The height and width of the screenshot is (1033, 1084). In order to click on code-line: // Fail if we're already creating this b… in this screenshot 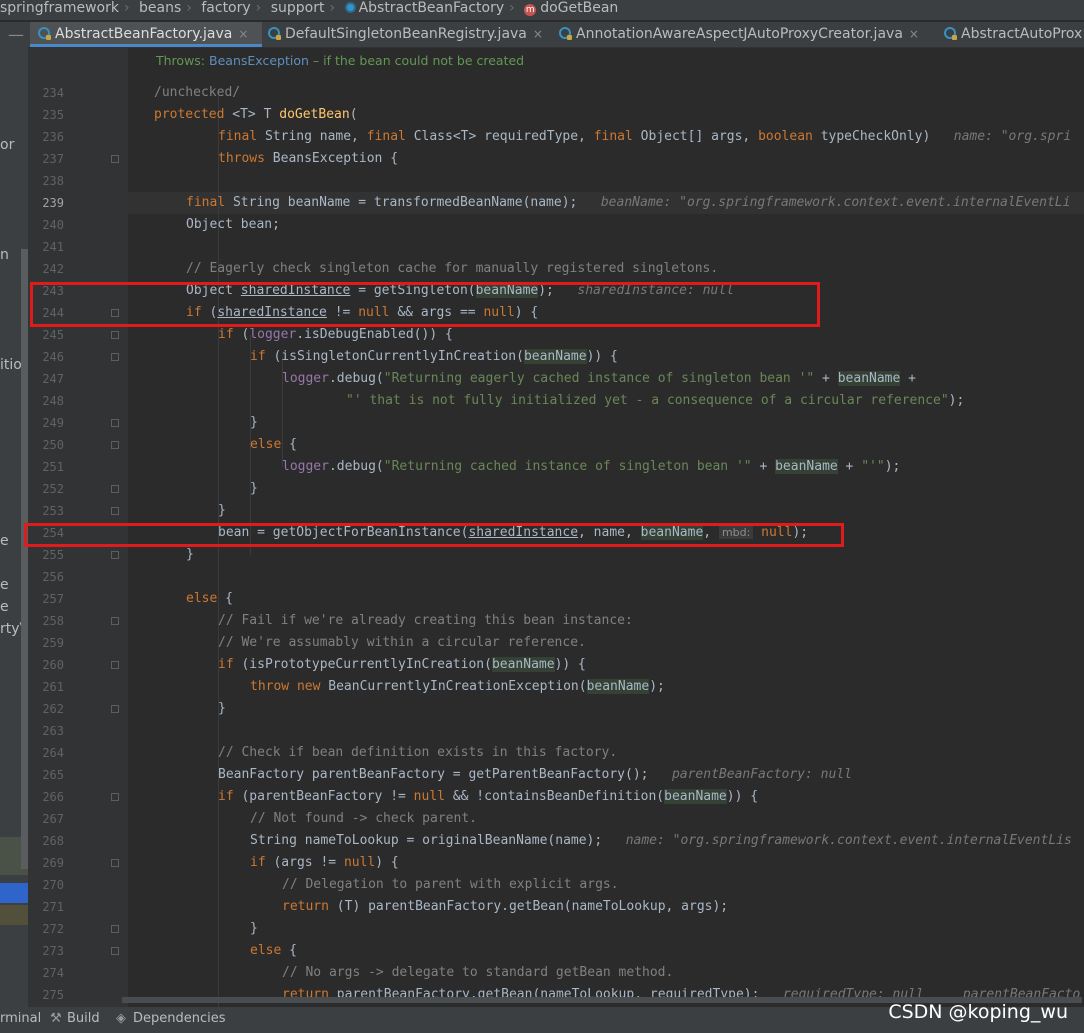, I will do `click(425, 620)`.